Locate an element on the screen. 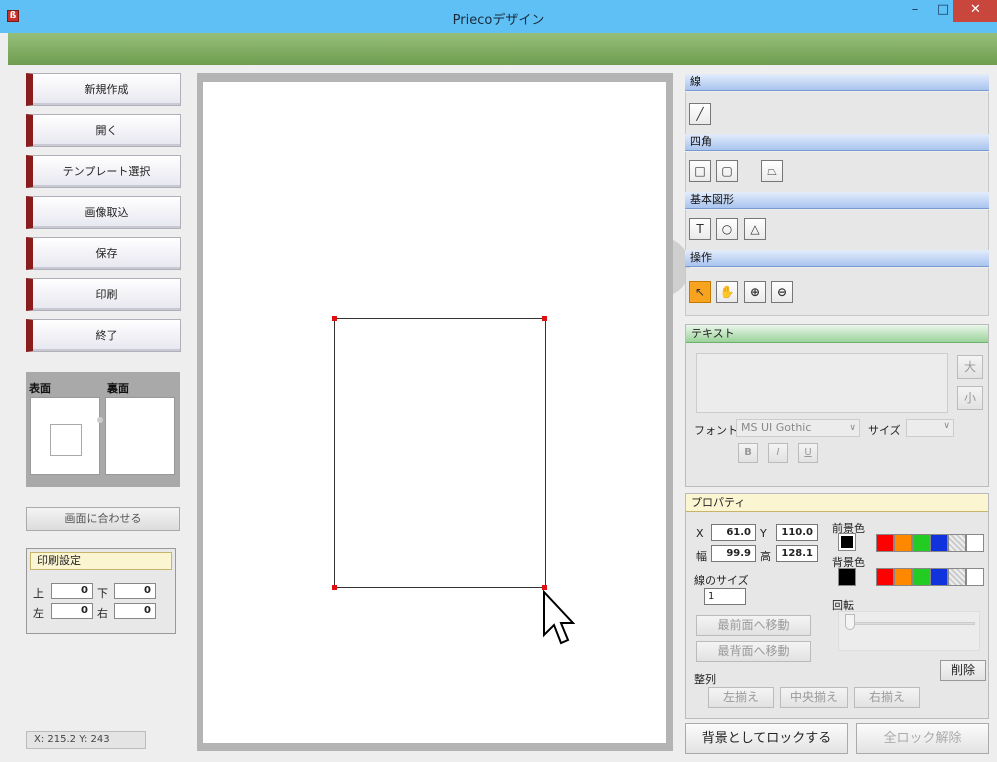 This screenshot has width=997, height=762. lock-as-background-button: 背景としてロックする is located at coordinates (766, 738).